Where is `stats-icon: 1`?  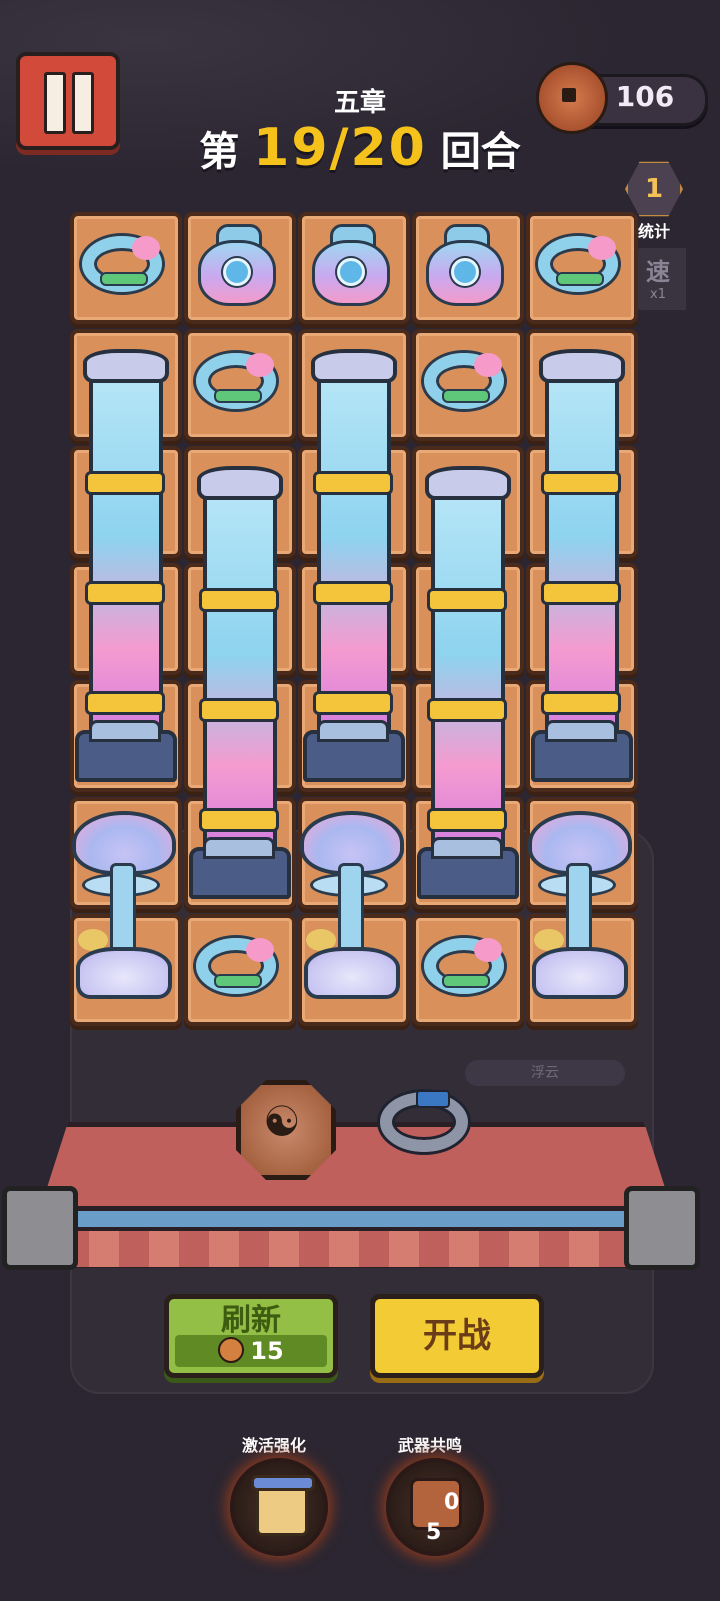
stats-icon: 1 is located at coordinates (654, 189).